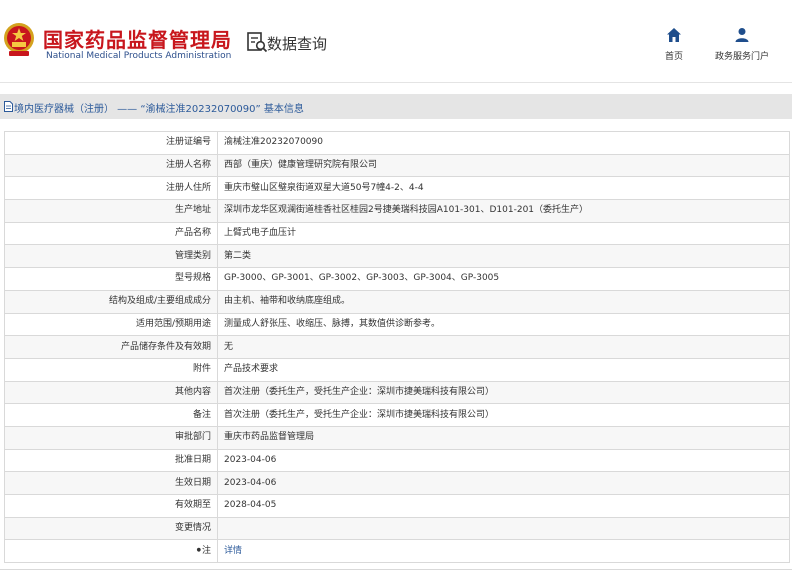 The width and height of the screenshot is (792, 572). Describe the element at coordinates (111, 369) in the screenshot. I see `field-label: 附件` at that location.